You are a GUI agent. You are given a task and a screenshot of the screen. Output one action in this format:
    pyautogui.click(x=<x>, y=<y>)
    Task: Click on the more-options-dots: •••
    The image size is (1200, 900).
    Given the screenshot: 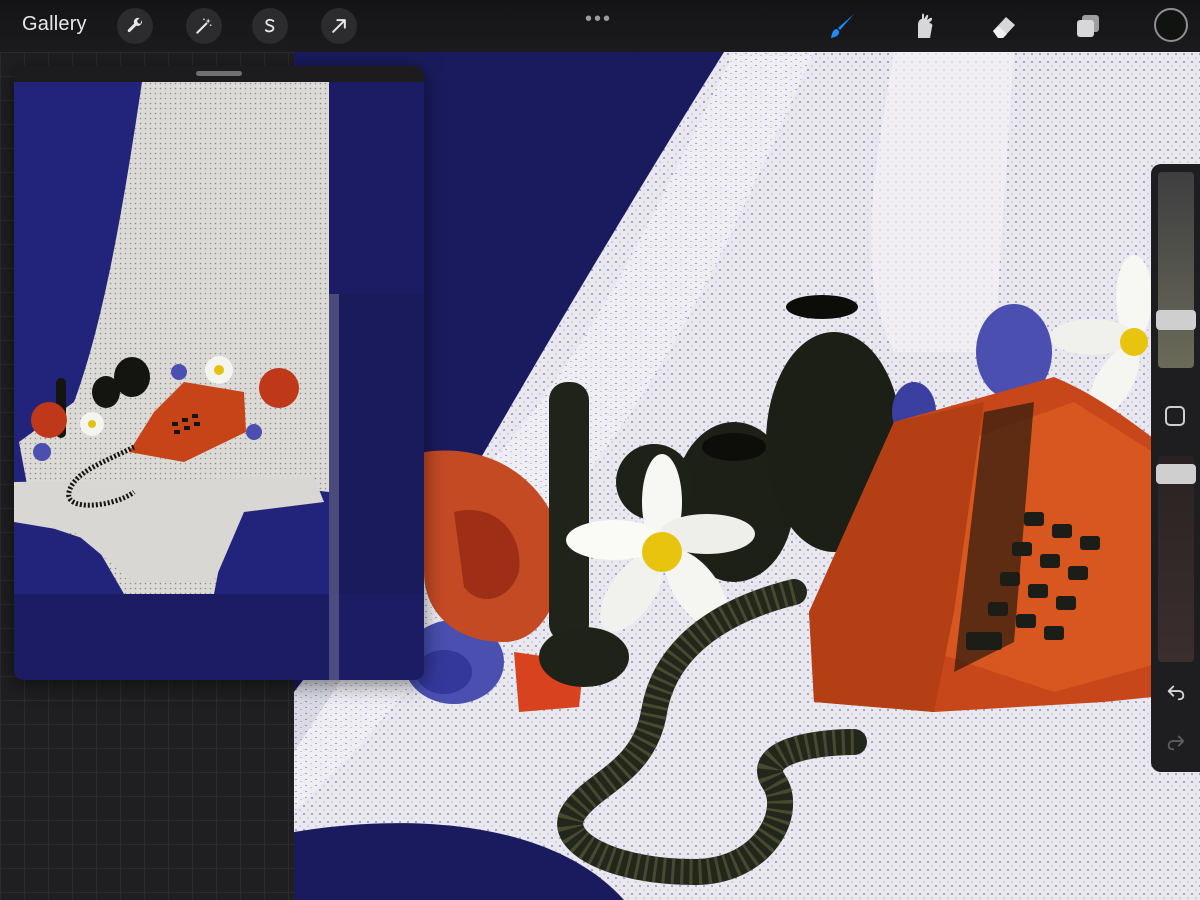 What is the action you would take?
    pyautogui.click(x=598, y=19)
    